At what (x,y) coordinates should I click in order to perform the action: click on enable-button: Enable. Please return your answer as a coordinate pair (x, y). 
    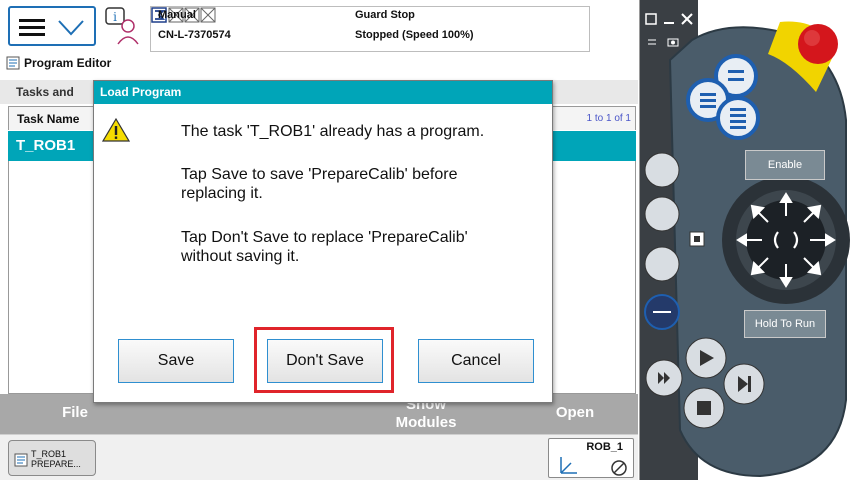
    Looking at the image, I should click on (785, 165).